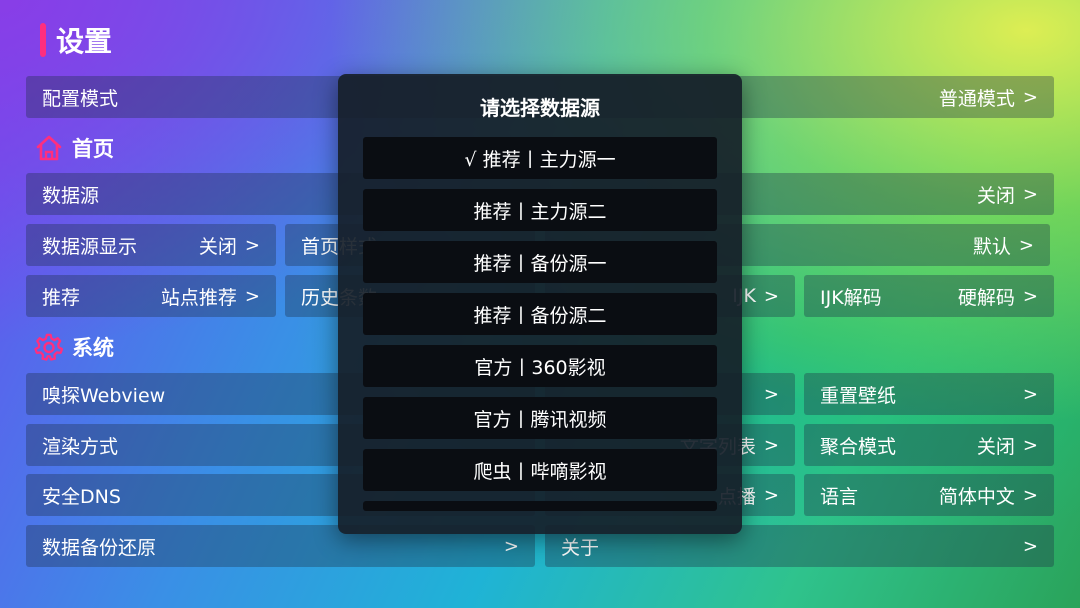 Image resolution: width=1080 pixels, height=608 pixels. What do you see at coordinates (151, 296) in the screenshot?
I see `recommend-row: 推荐 站点推荐 >` at bounding box center [151, 296].